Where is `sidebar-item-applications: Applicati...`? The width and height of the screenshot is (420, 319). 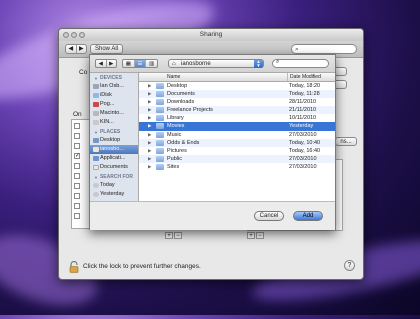
sidebar-item-applications: Applicati... is located at coordinates (114, 158).